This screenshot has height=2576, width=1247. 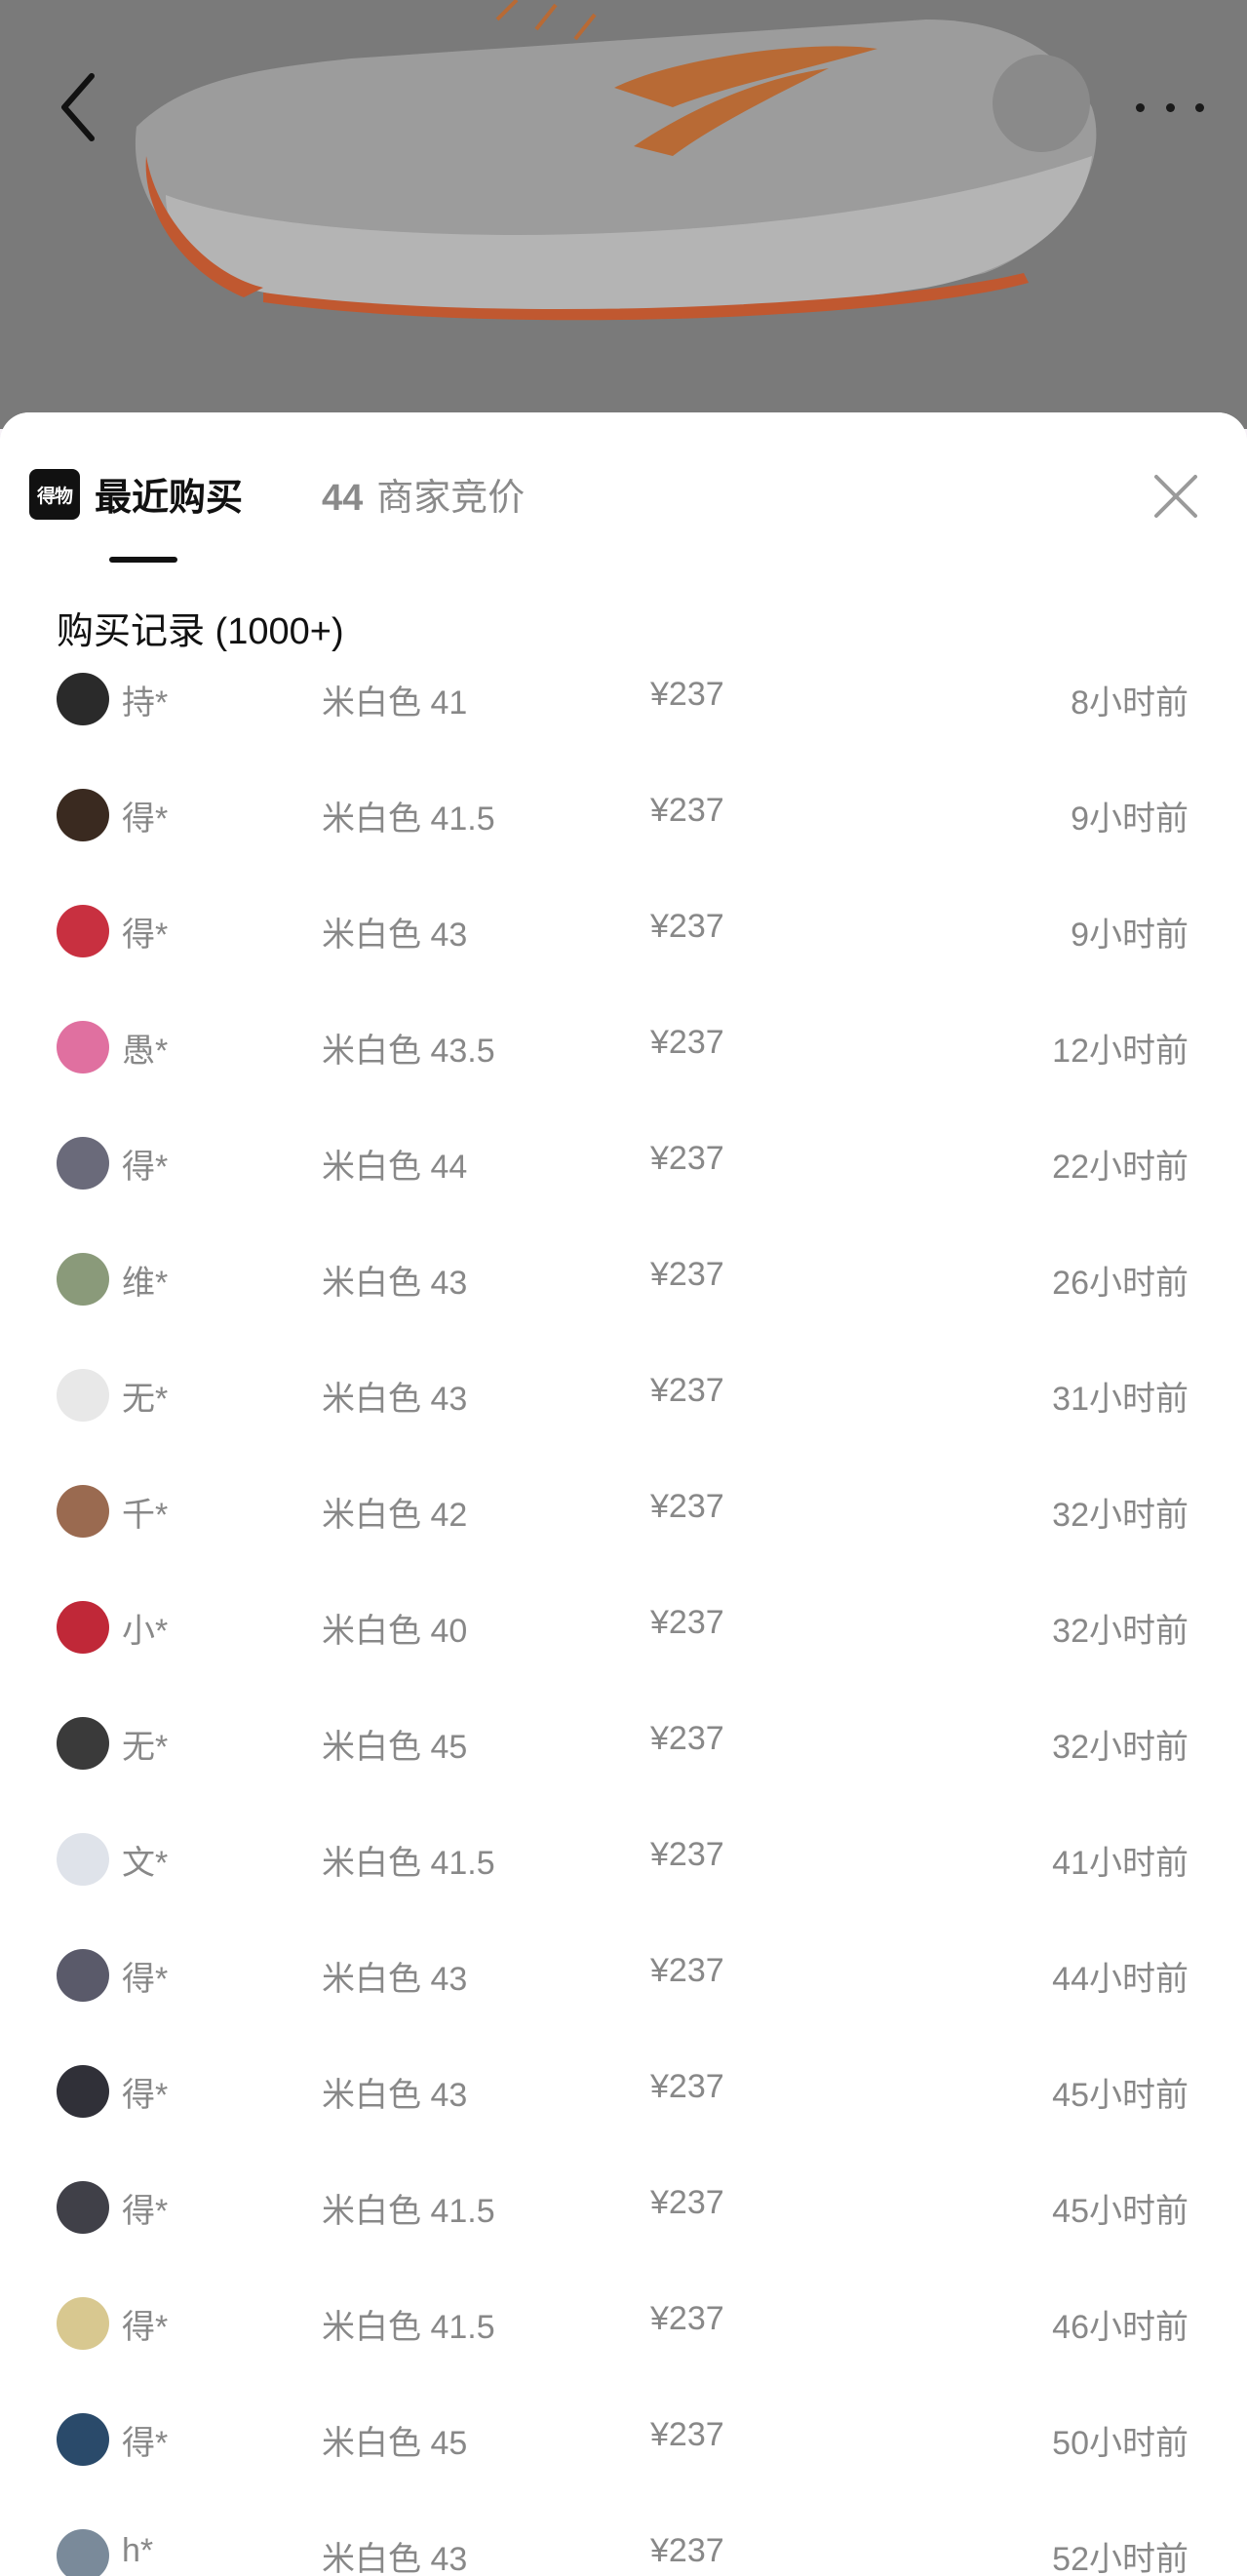 I want to click on user-name: 维*, so click(x=145, y=1283).